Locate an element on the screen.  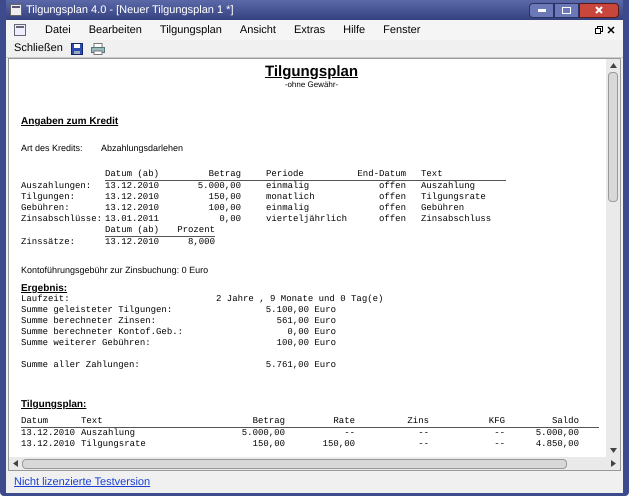
scroll-left-icon is located at coordinates (15, 463).